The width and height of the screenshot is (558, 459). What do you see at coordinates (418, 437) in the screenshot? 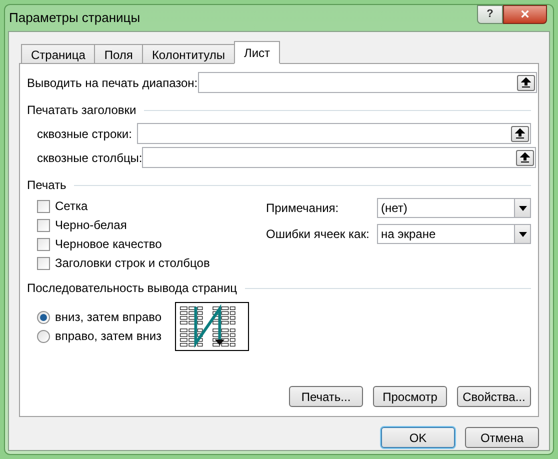
I see `dialog-button: OK` at bounding box center [418, 437].